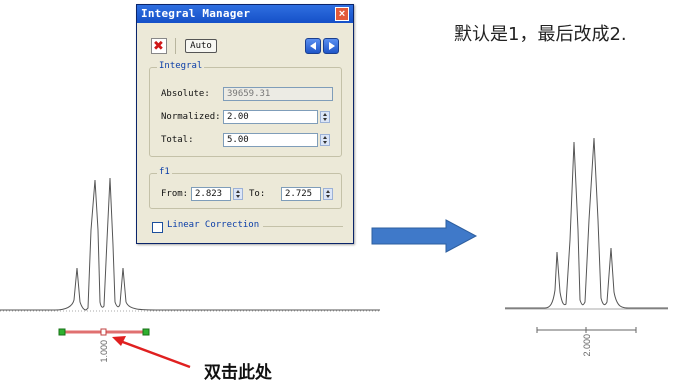  Describe the element at coordinates (196, 13) in the screenshot. I see `dialog-title: Integral Manager` at that location.